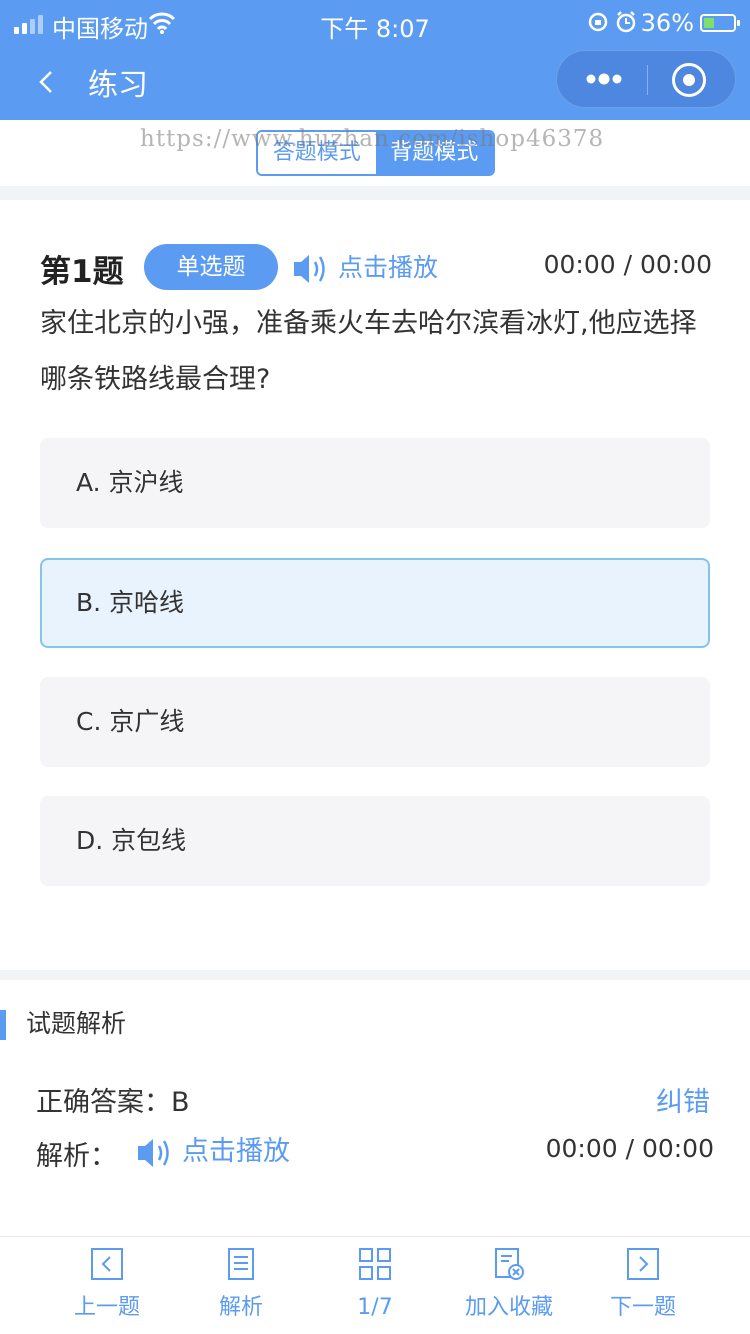 This screenshot has width=750, height=1334. What do you see at coordinates (627, 264) in the screenshot?
I see `question-audio-time: 00:00 / 00:00` at bounding box center [627, 264].